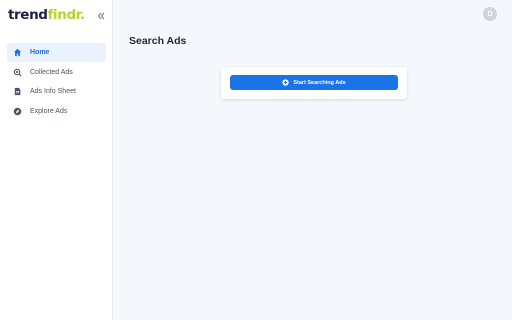 This screenshot has width=512, height=320. What do you see at coordinates (40, 52) in the screenshot?
I see `sidebar-item-label: Home` at bounding box center [40, 52].